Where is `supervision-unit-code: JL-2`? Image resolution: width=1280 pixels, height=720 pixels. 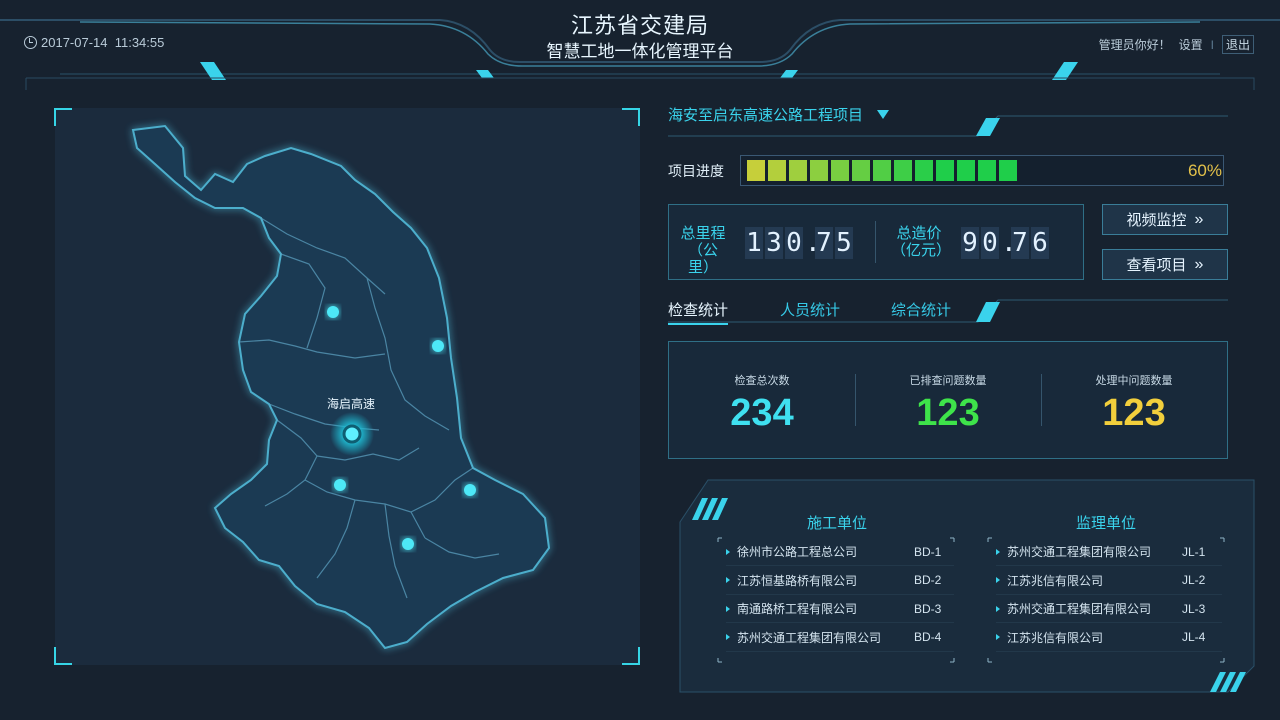 supervision-unit-code: JL-2 is located at coordinates (1194, 580).